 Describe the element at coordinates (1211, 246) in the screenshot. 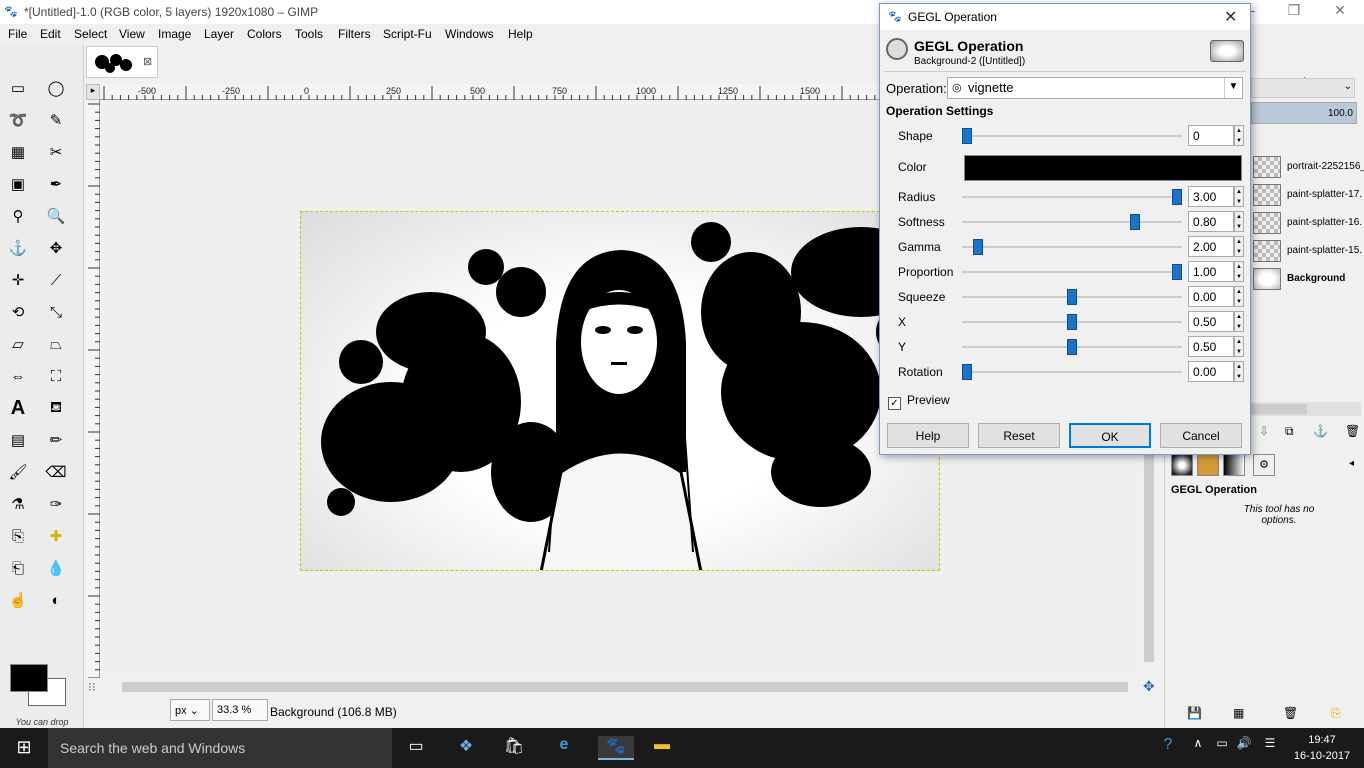

I see `param-value: 2.00` at that location.